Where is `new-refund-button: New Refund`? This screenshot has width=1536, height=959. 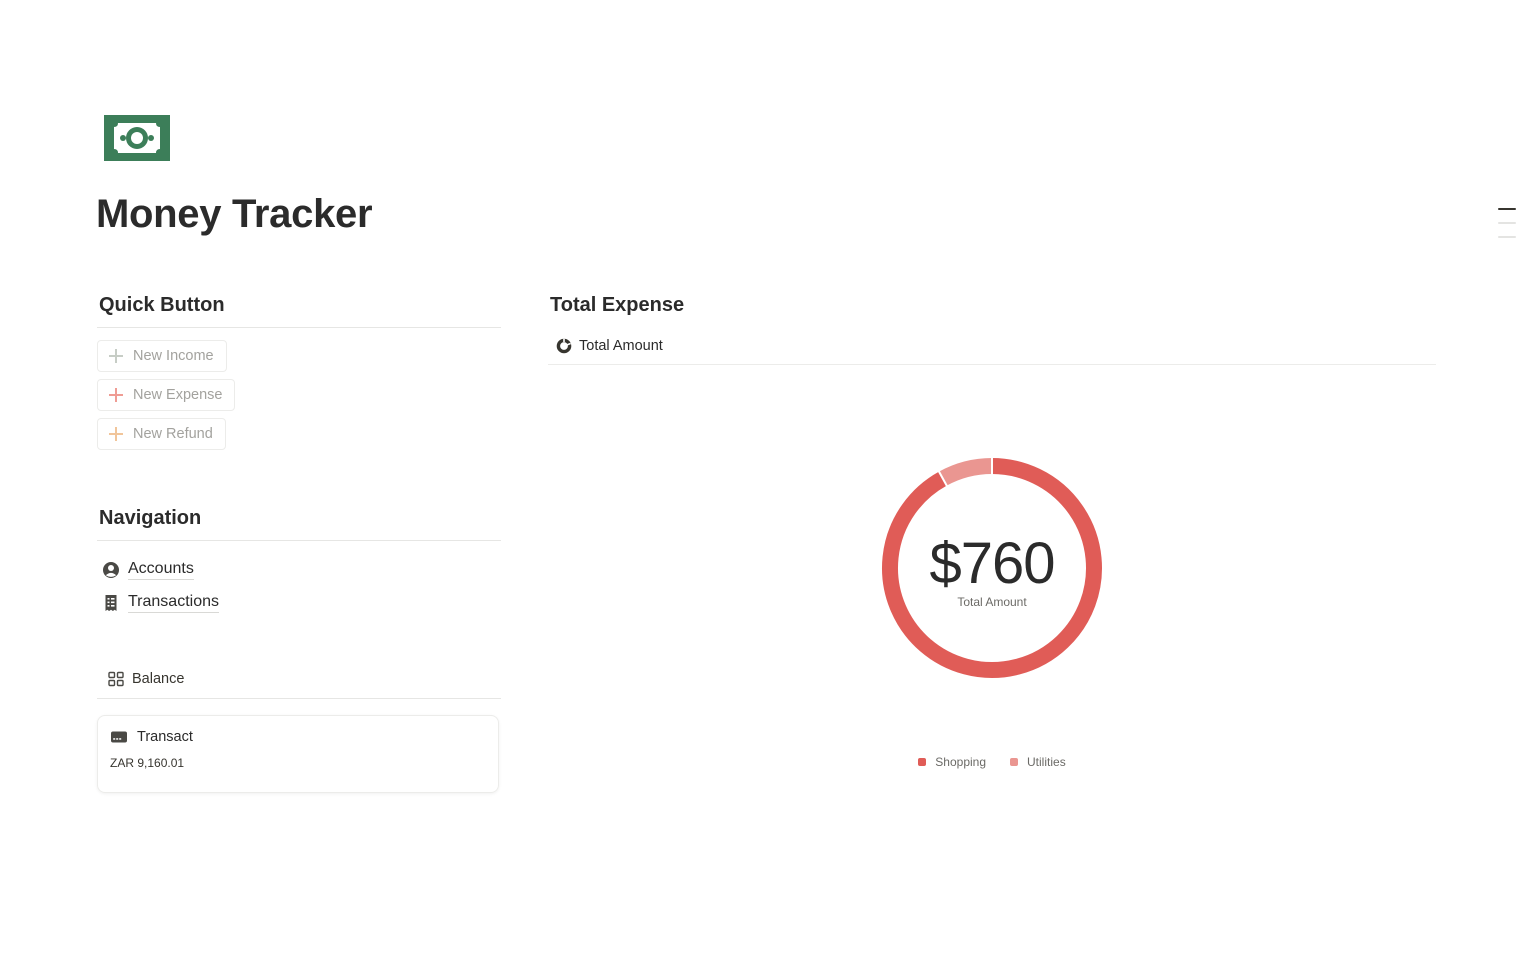
new-refund-button: New Refund is located at coordinates (161, 434).